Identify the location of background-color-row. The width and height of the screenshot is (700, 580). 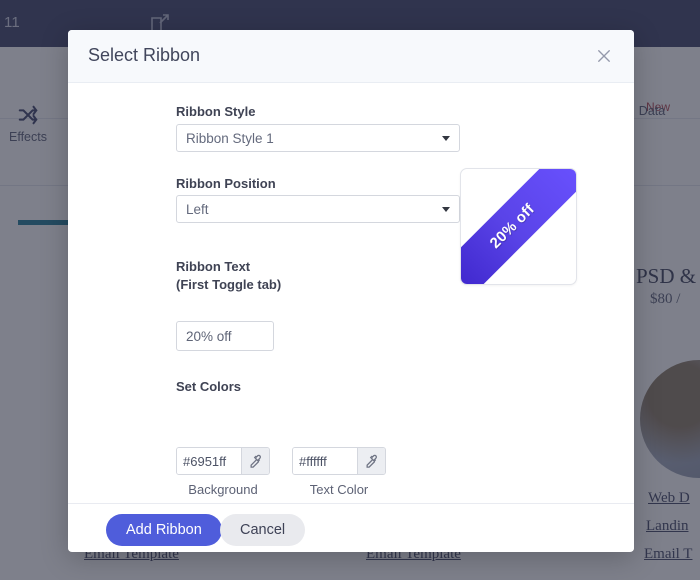
(223, 461).